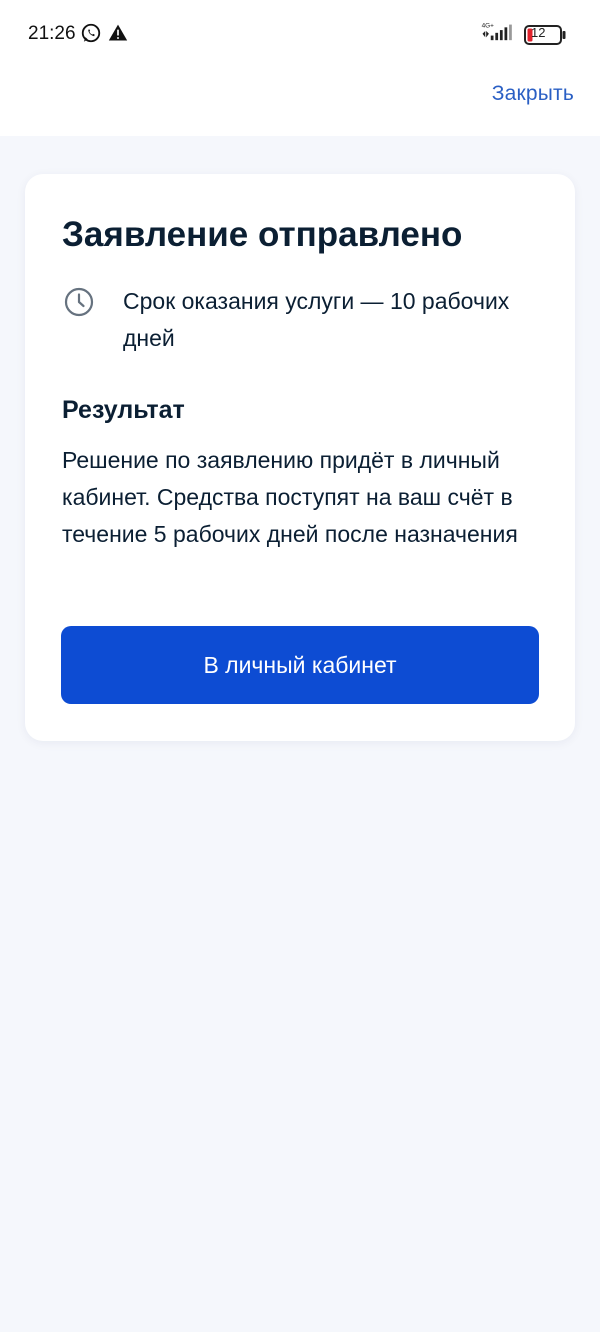  I want to click on status-time: 21:26, so click(52, 33).